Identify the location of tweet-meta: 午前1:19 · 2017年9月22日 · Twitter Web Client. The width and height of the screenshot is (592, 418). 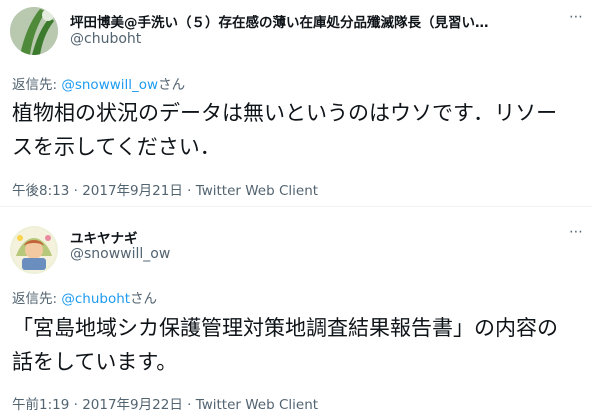
(165, 403).